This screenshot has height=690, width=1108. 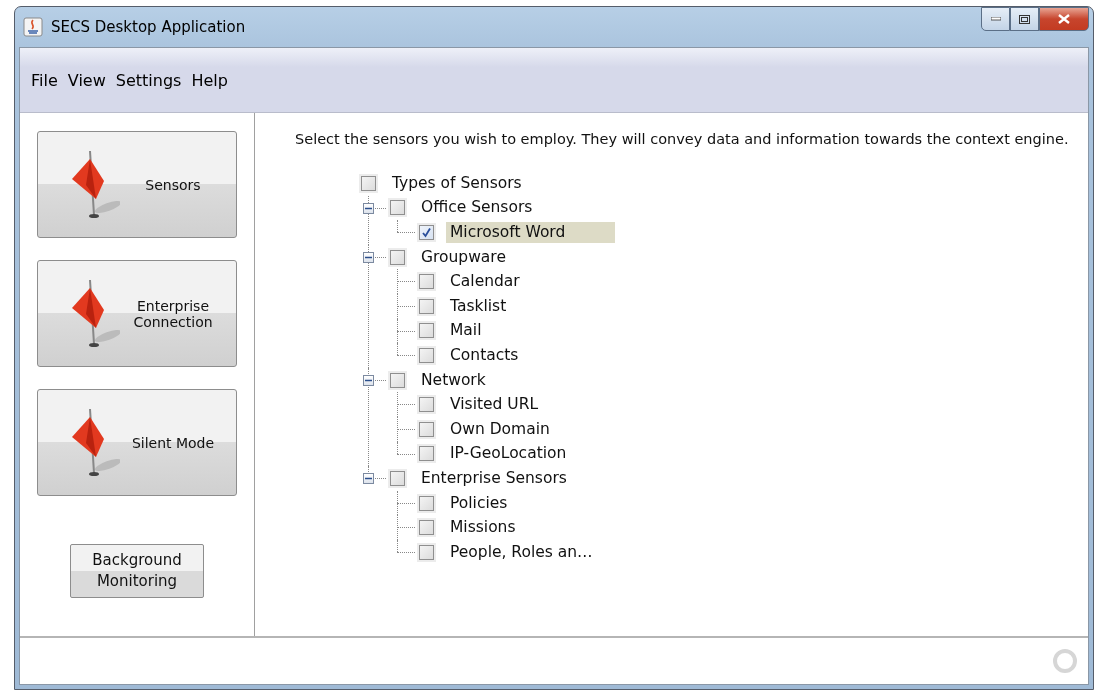 I want to click on minimize-button, so click(x=995, y=19).